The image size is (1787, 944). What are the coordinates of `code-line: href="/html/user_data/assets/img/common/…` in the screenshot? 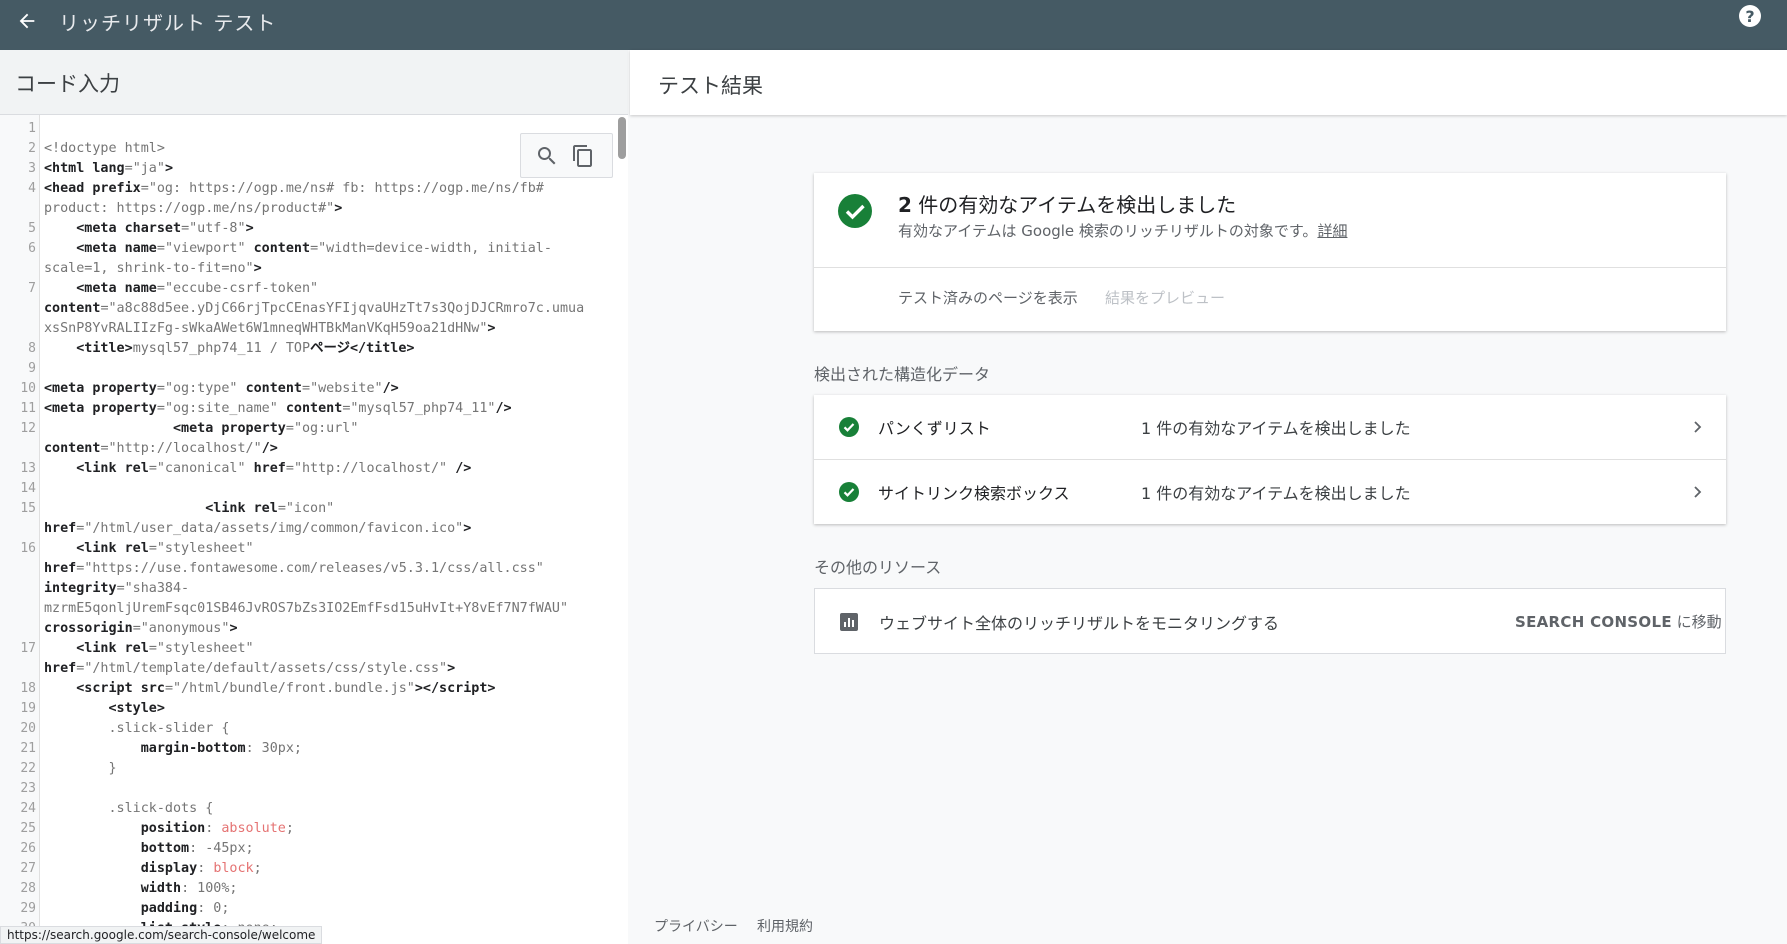 It's located at (305, 529).